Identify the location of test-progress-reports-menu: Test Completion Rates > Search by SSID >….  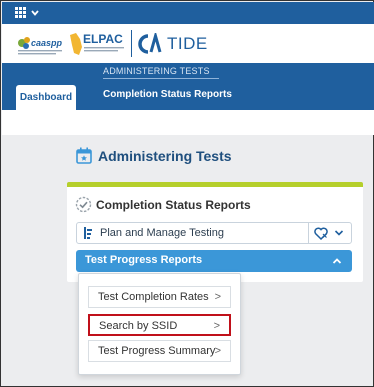
(159, 324).